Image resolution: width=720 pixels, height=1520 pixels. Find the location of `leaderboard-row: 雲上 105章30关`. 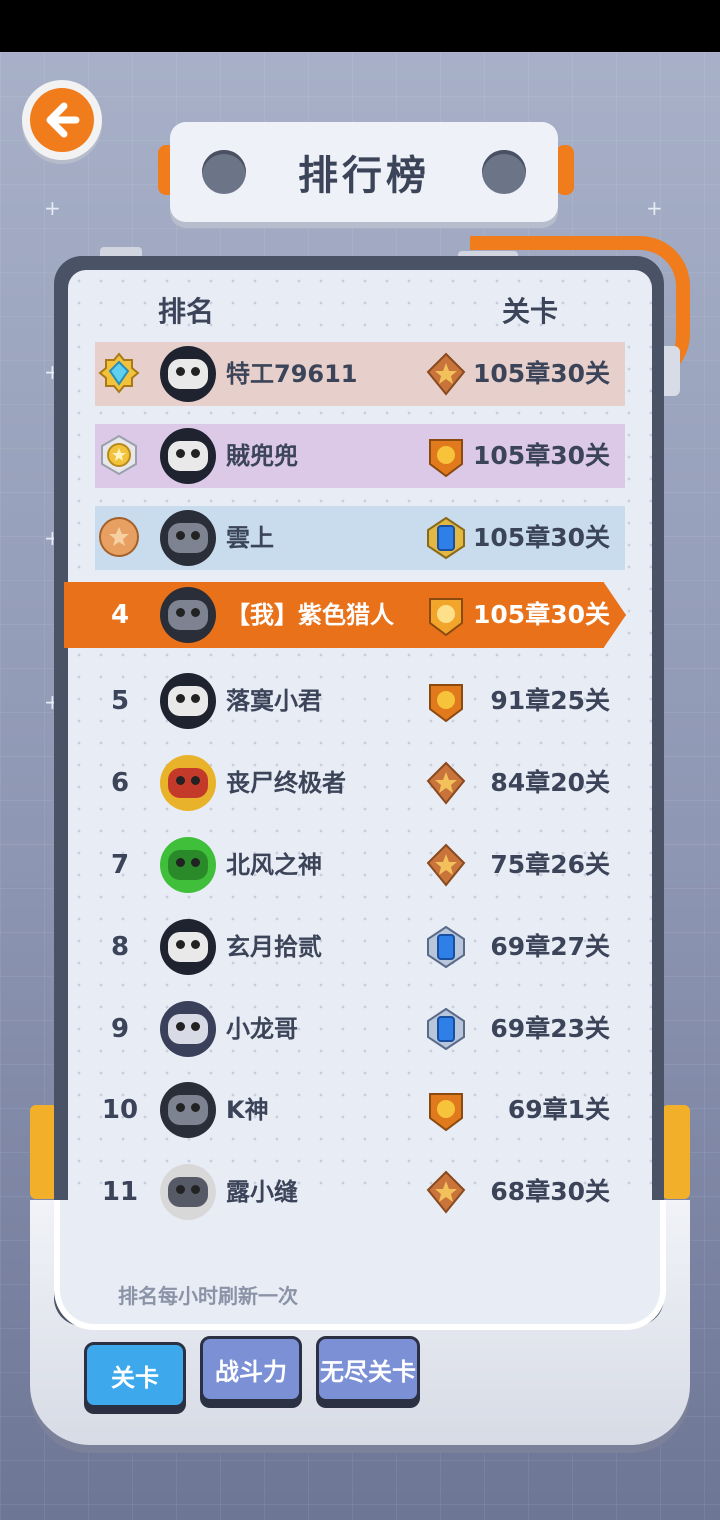

leaderboard-row: 雲上 105章30关 is located at coordinates (360, 538).